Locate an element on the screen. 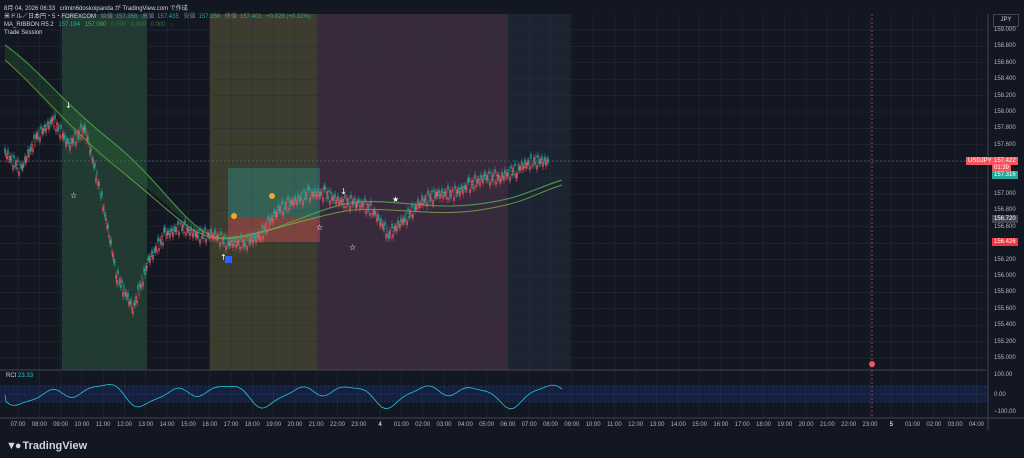 The image size is (1024, 458). trade-session-row: Trade Session is located at coordinates (159, 33).